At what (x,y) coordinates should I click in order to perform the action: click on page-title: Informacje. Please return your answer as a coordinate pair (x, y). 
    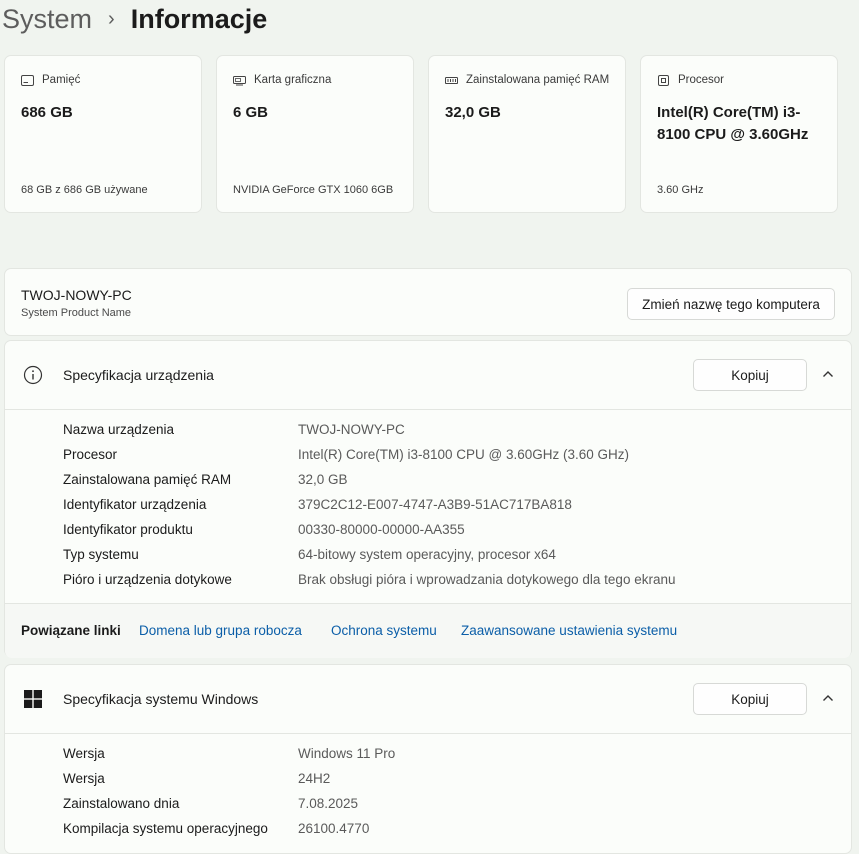
    Looking at the image, I should click on (199, 18).